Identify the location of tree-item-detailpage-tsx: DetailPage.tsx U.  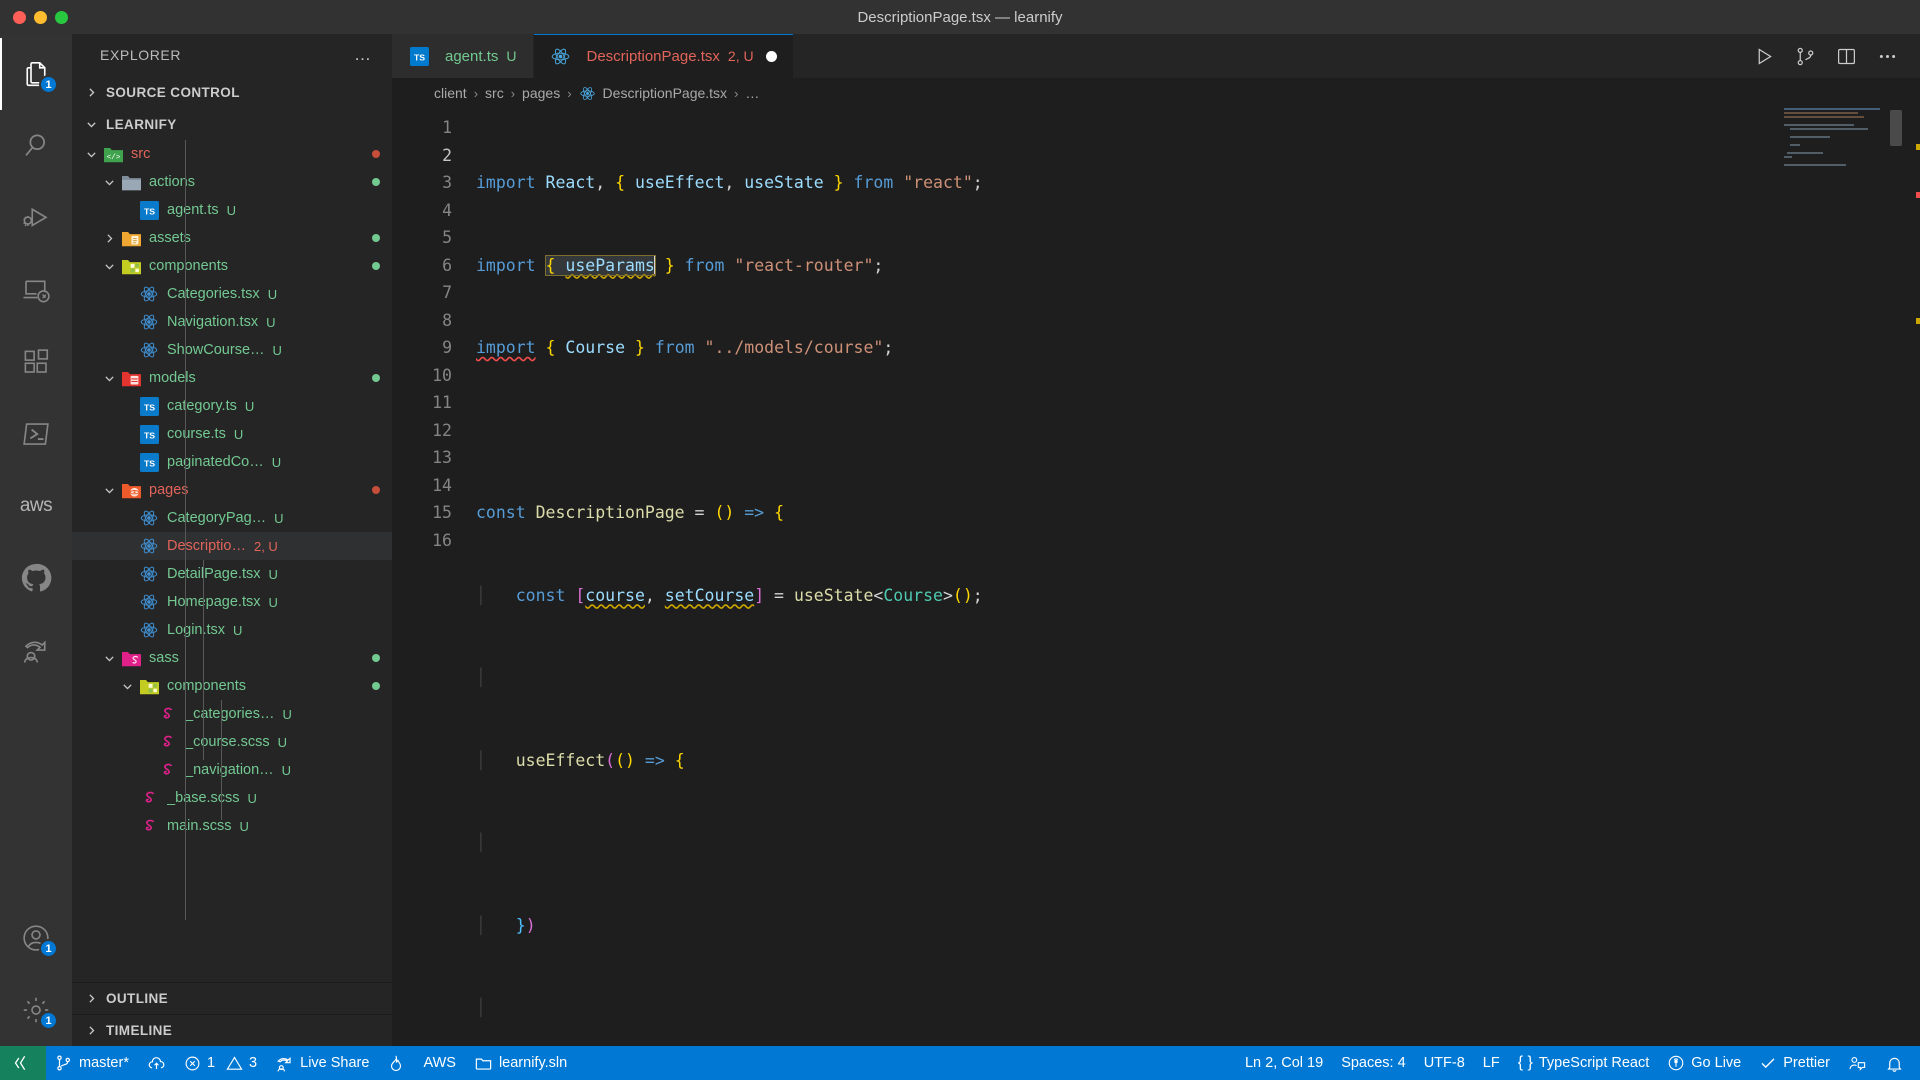
(232, 574).